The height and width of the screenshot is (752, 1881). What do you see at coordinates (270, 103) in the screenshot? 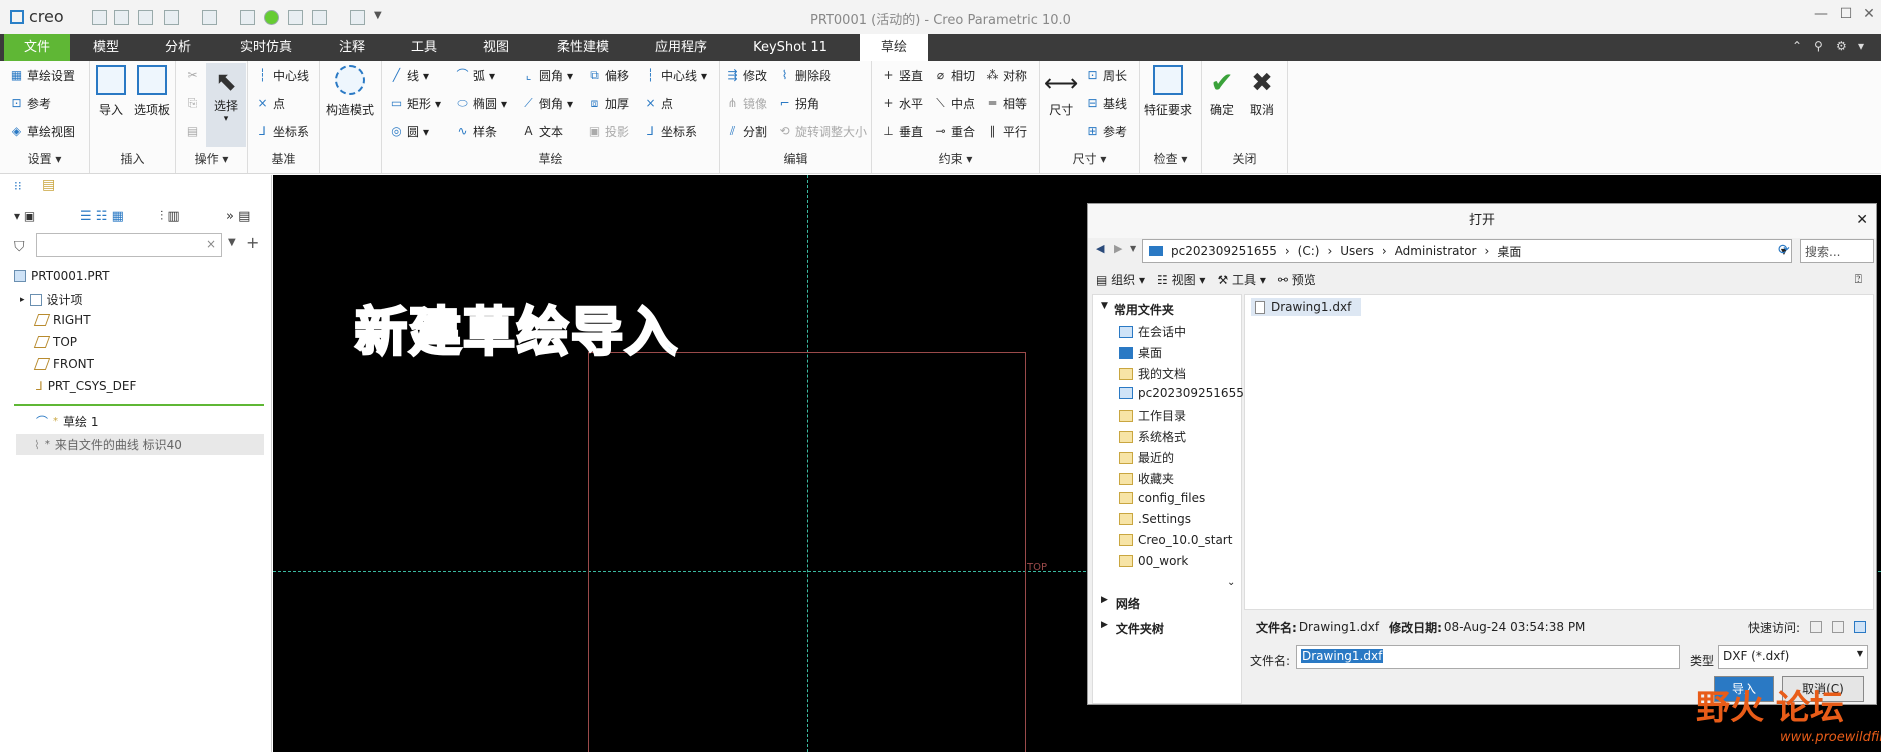
I see `datum-point-button: × 点` at bounding box center [270, 103].